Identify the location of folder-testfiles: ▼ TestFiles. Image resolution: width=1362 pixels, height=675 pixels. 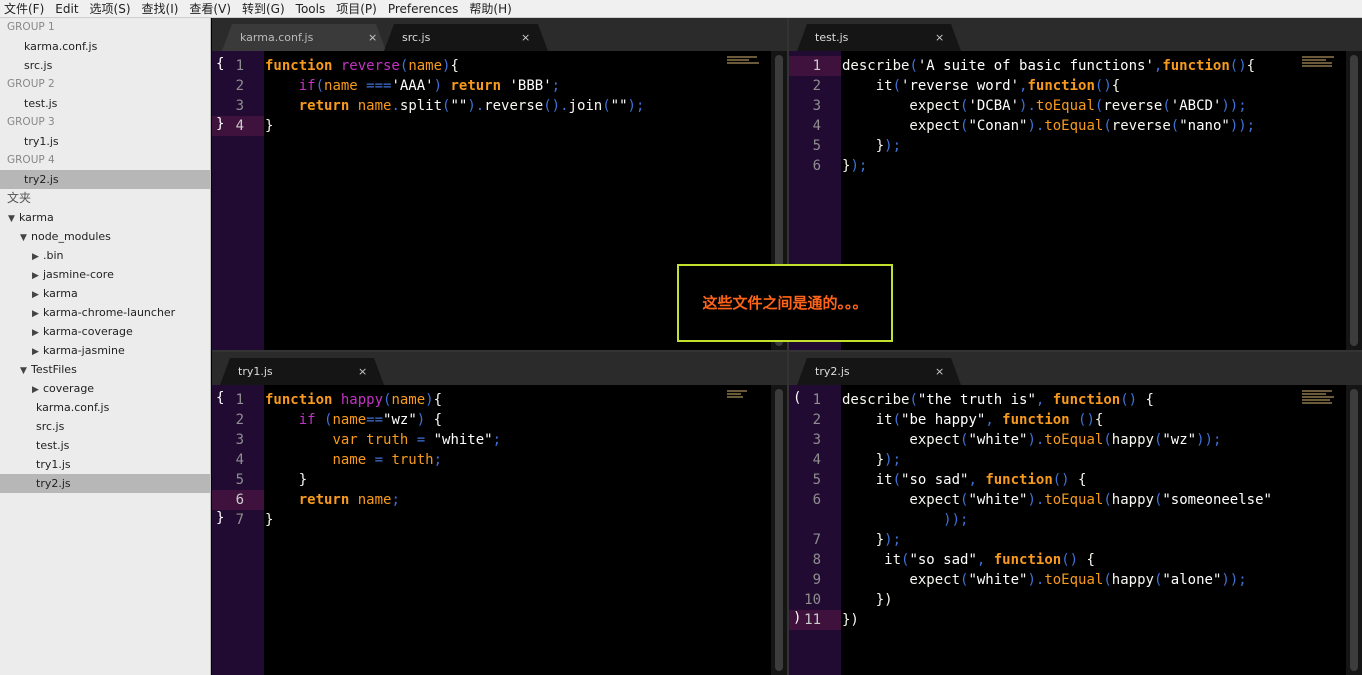
(105, 369).